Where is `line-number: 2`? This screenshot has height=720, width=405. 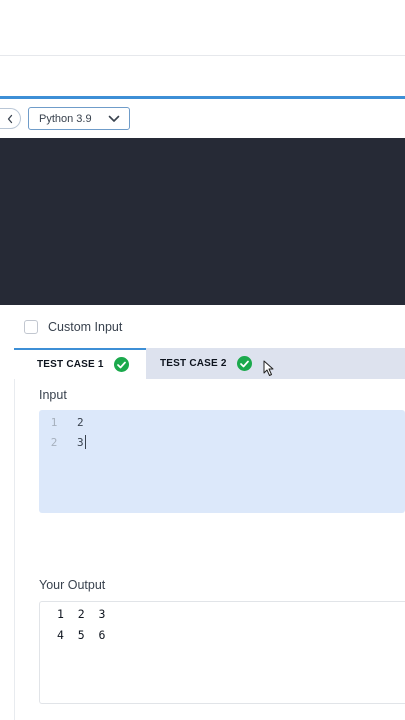
line-number: 2 is located at coordinates (54, 442).